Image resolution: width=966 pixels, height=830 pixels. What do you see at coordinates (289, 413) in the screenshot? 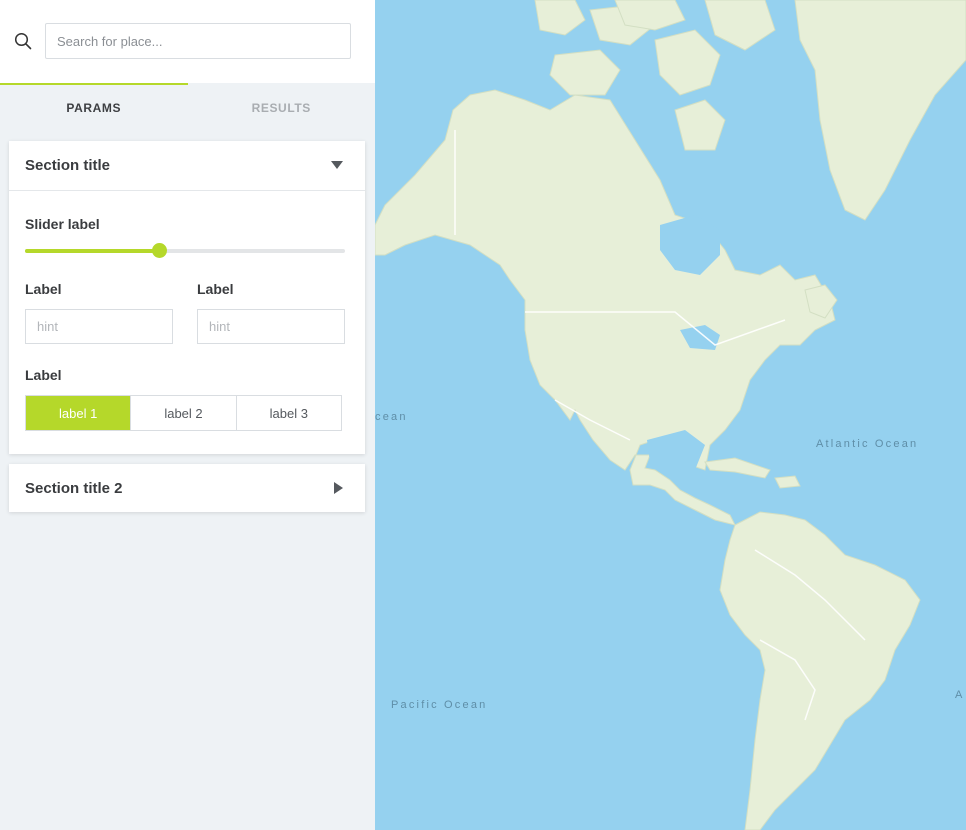
I see `segment-option-3: label 3` at bounding box center [289, 413].